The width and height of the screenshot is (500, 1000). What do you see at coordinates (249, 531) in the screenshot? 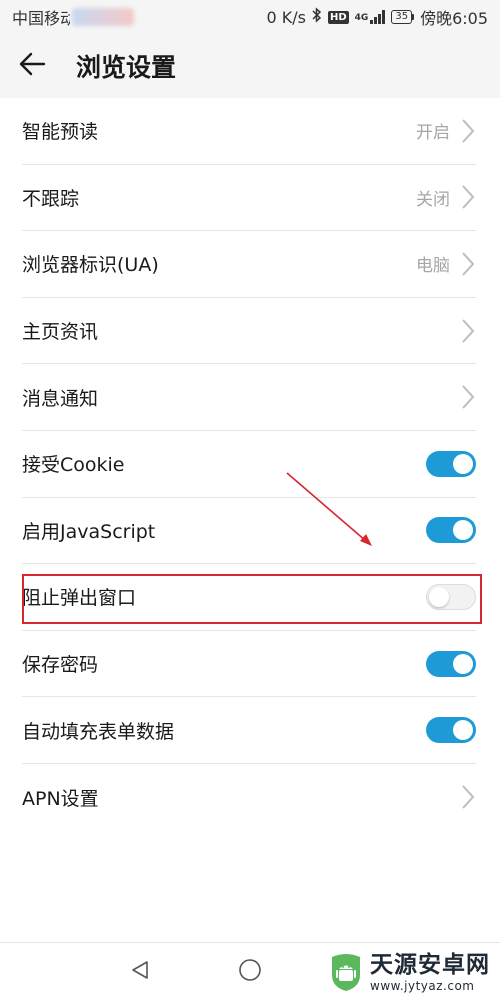
I see `setting-enable-javascript: 启用JavaScript` at bounding box center [249, 531].